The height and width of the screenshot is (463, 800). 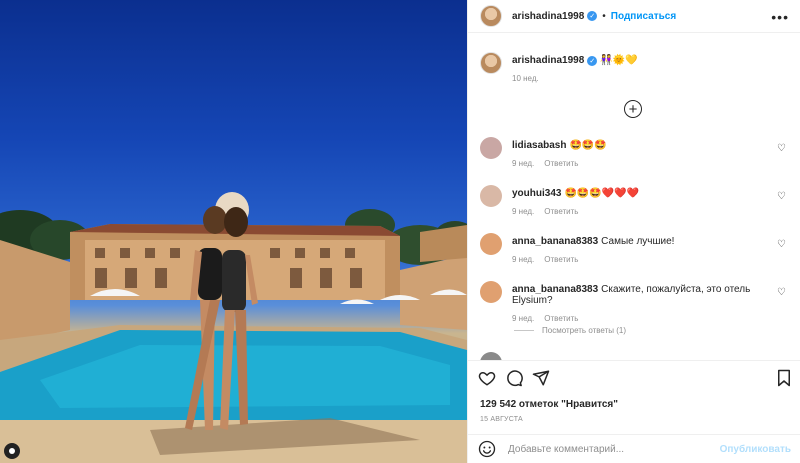 What do you see at coordinates (541, 378) in the screenshot?
I see `share-icon` at bounding box center [541, 378].